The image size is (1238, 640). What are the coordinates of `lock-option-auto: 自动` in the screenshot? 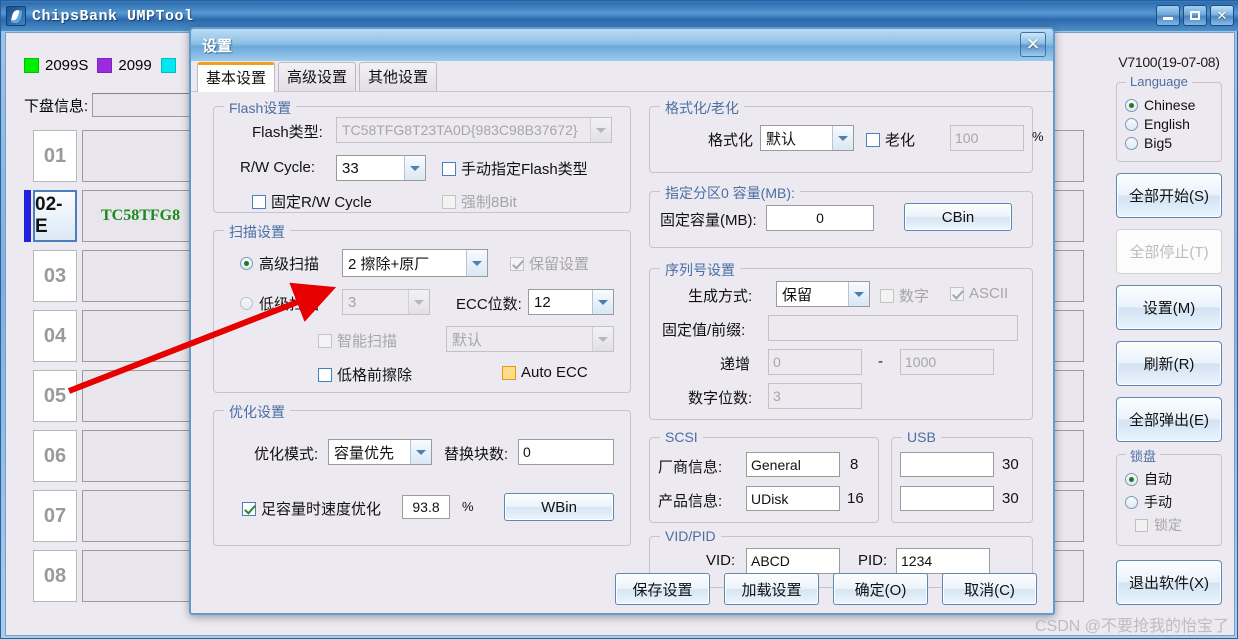 It's located at (1170, 479).